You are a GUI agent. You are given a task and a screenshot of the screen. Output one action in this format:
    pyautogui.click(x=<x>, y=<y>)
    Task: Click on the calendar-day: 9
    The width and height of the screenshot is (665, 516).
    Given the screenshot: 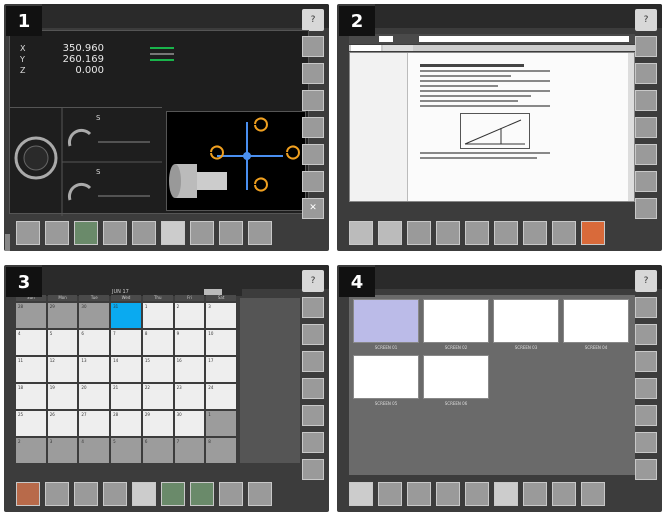 What is the action you would take?
    pyautogui.click(x=189, y=342)
    